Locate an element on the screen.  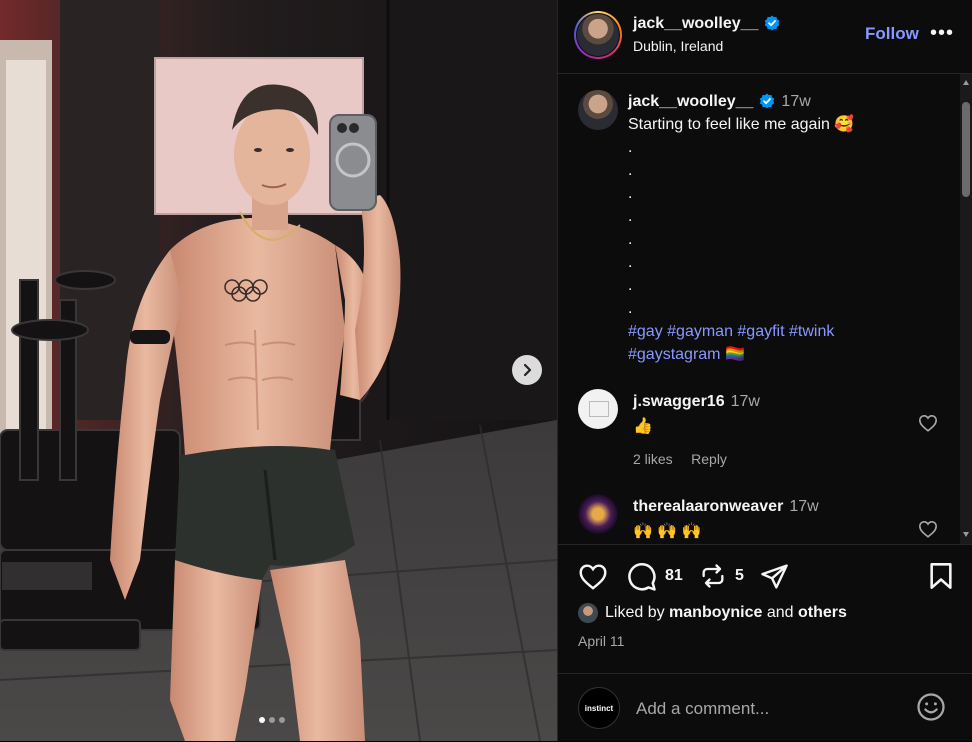
comments-scrollbar is located at coordinates (966, 309).